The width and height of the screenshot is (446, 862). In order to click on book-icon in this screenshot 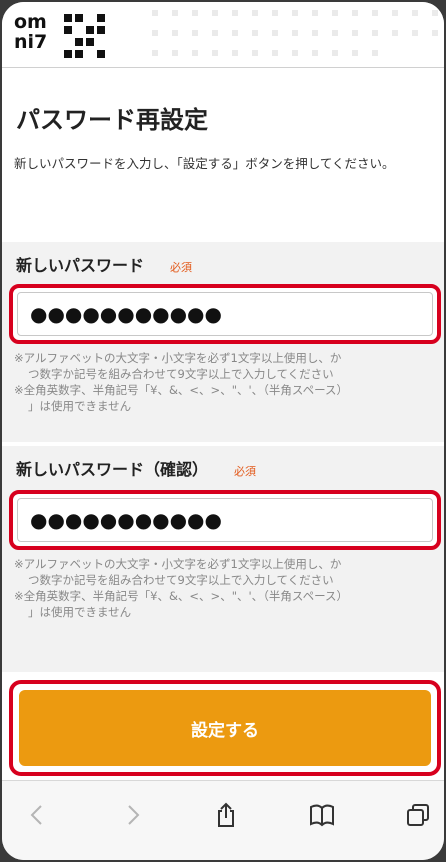, I will do `click(322, 815)`.